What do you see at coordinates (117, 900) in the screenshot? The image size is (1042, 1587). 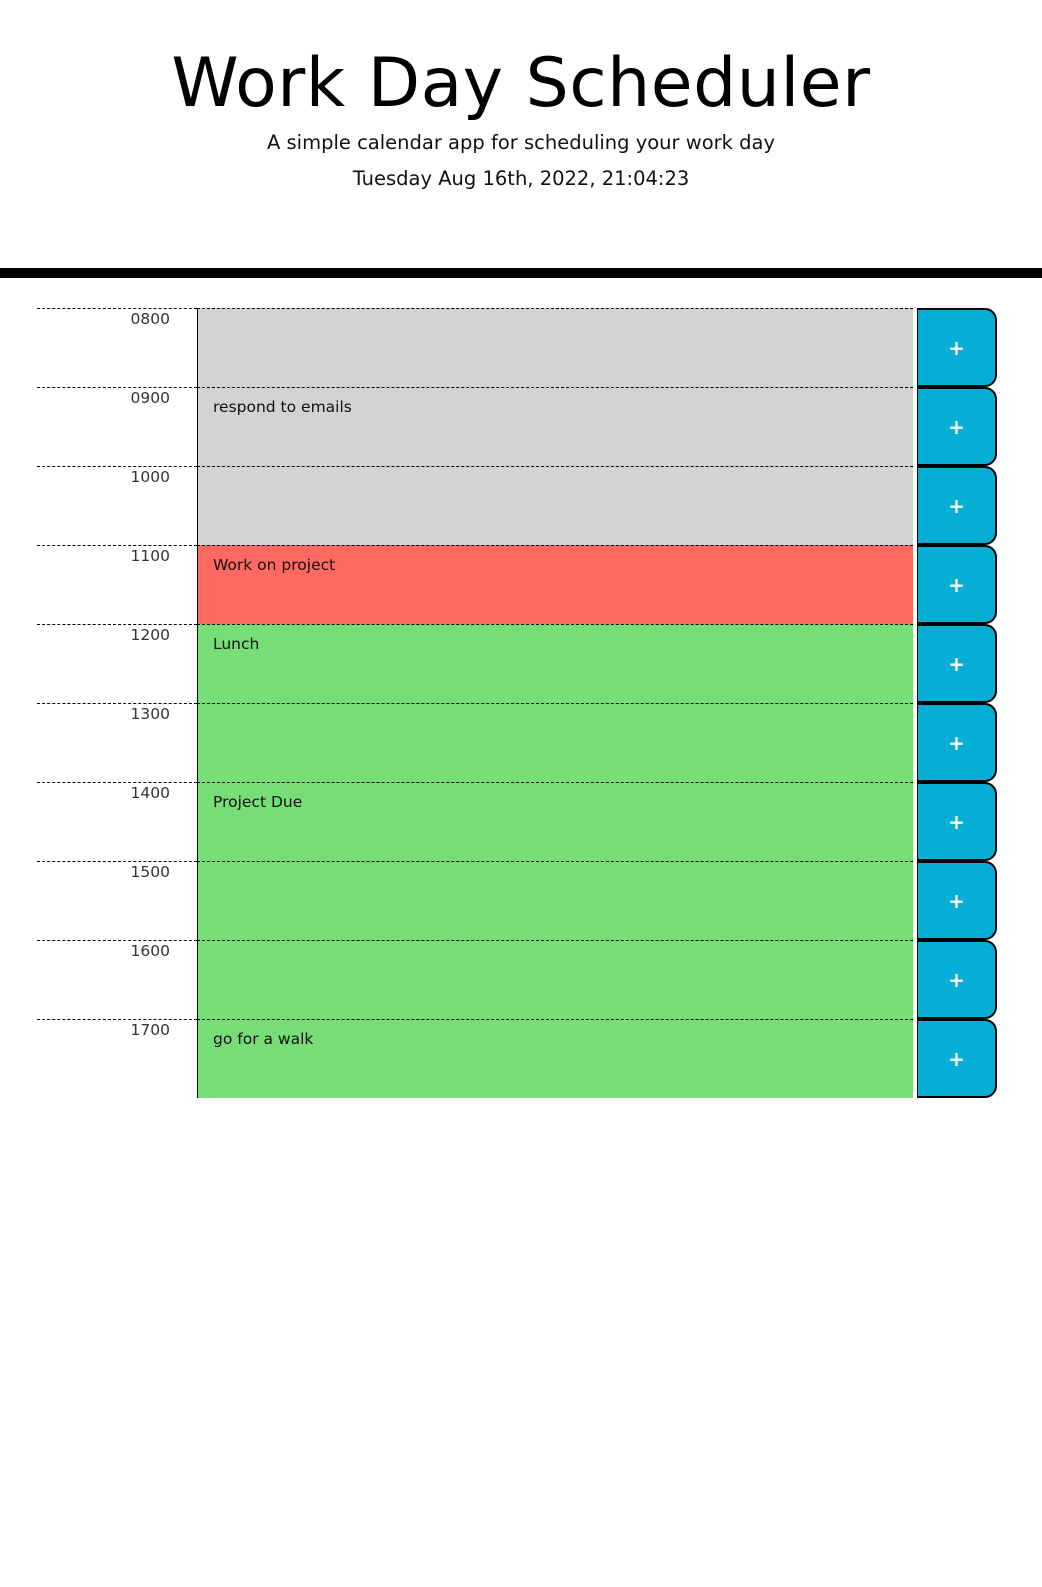 I see `hour-label: 1500` at bounding box center [117, 900].